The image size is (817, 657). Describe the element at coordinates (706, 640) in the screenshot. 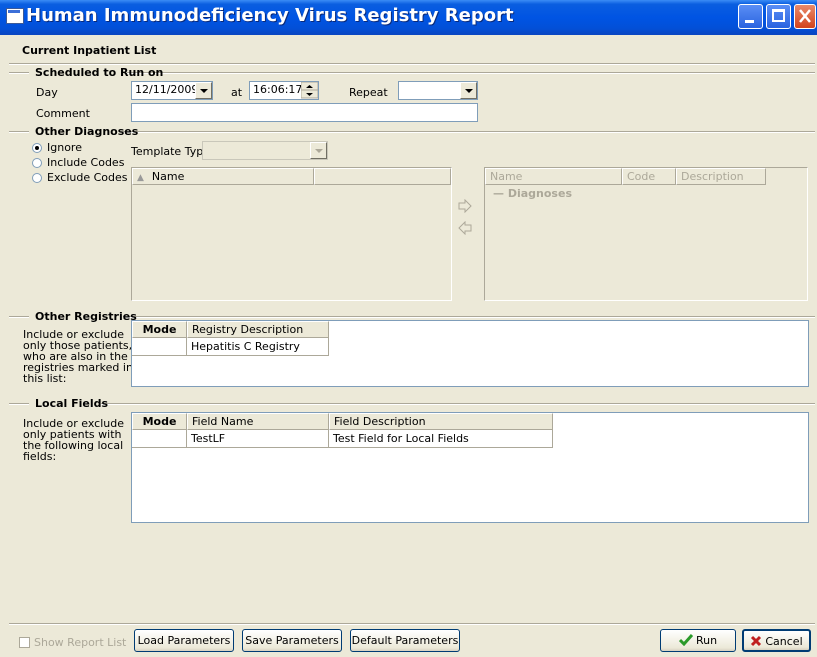

I see `run-label: Run` at that location.